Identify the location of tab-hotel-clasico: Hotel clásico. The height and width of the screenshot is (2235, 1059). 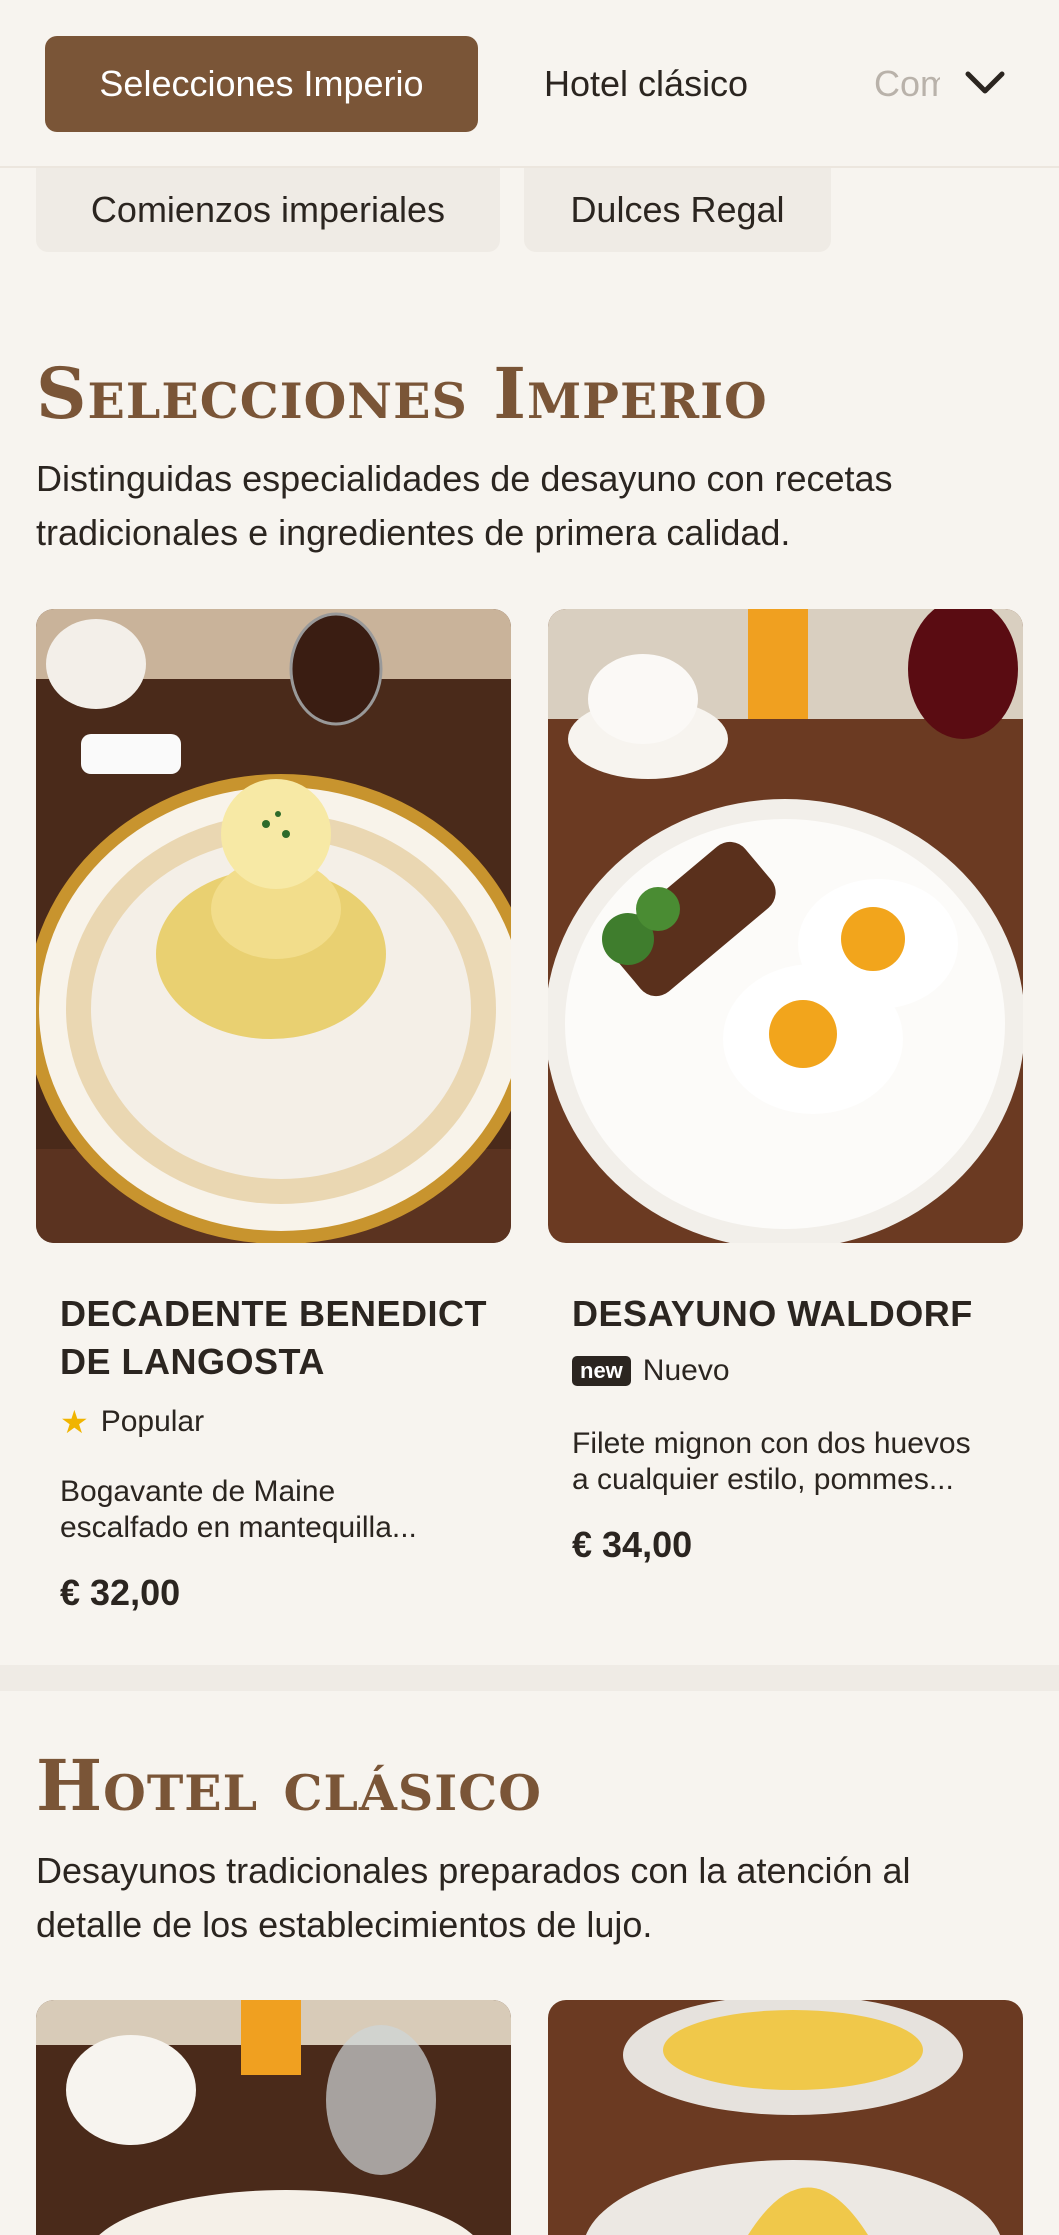
(646, 84).